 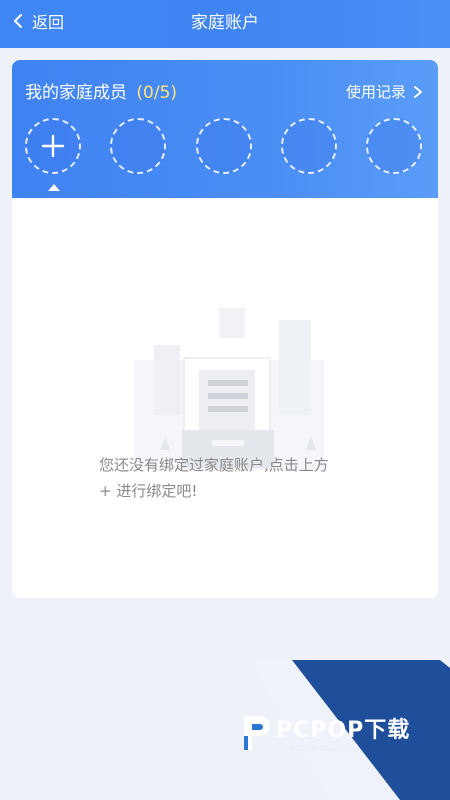 I want to click on usage-record-label: 使用记录, so click(x=375, y=92).